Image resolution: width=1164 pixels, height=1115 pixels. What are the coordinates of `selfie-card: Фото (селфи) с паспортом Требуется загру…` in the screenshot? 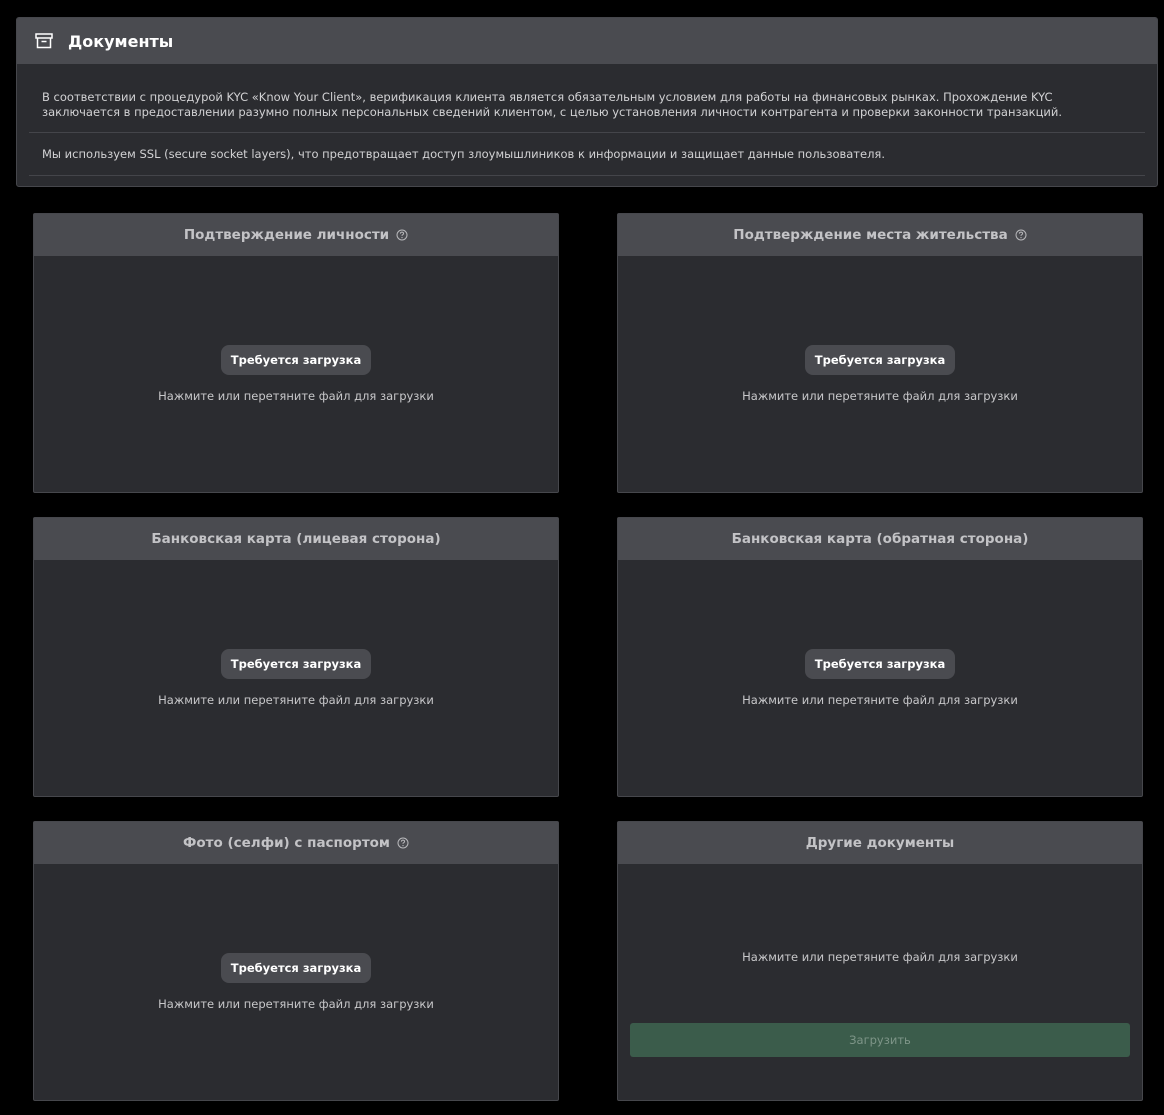 It's located at (296, 961).